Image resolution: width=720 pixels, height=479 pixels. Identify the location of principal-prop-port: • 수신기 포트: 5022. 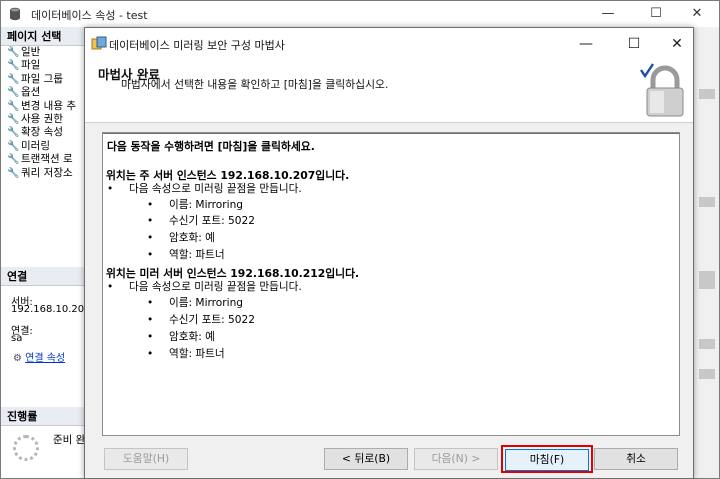
(201, 221).